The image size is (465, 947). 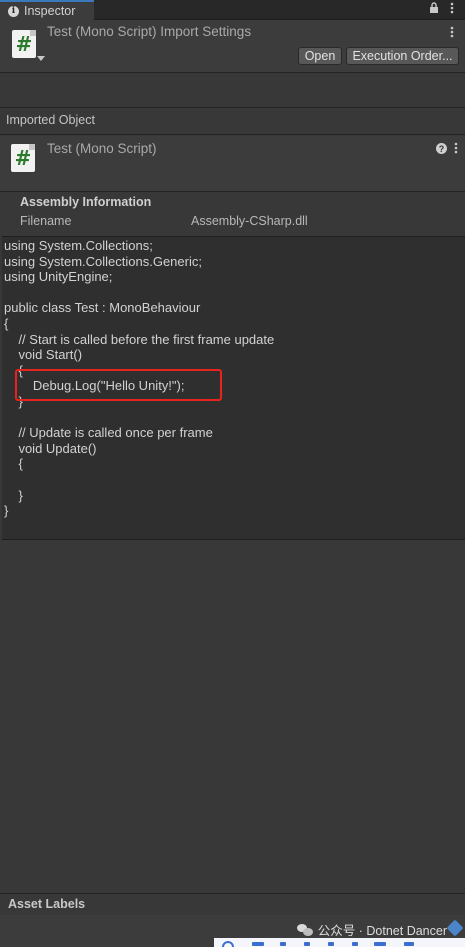 What do you see at coordinates (149, 31) in the screenshot?
I see `header-title: Test (Mono Script) Import Settings` at bounding box center [149, 31].